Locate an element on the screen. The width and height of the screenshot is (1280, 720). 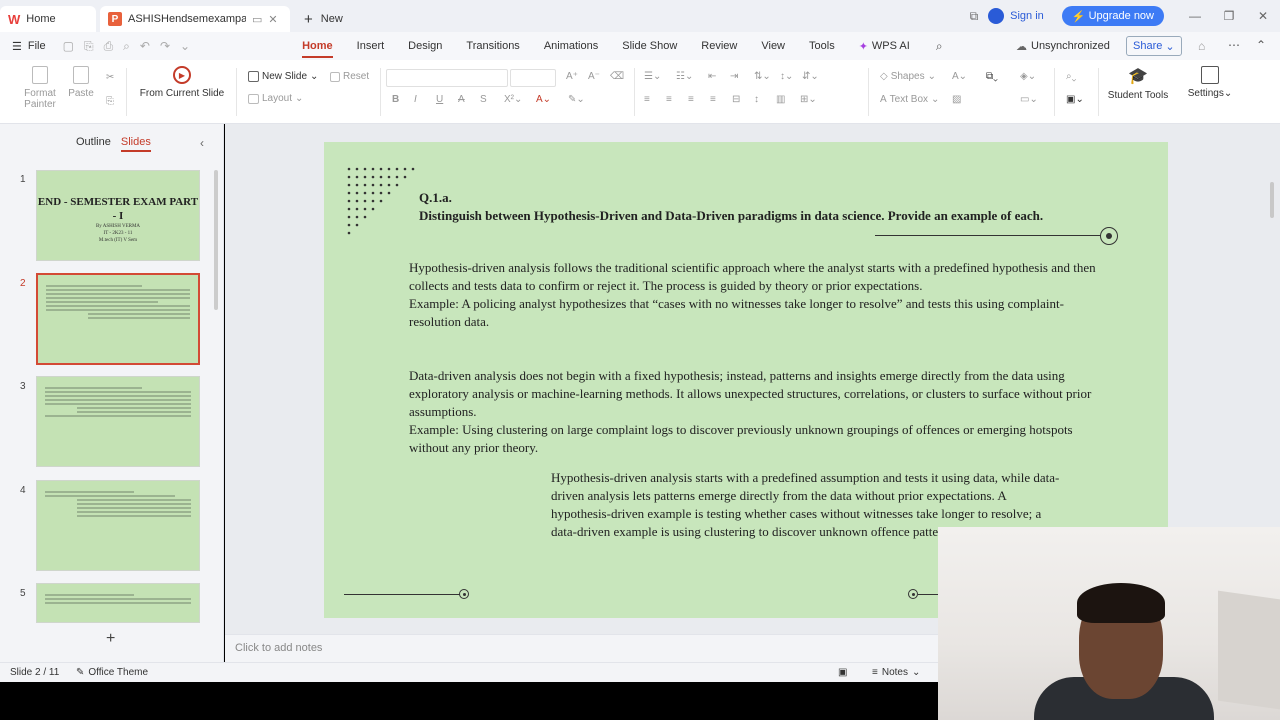
highlight-icon: ✎⌄ is located at coordinates (576, 99).